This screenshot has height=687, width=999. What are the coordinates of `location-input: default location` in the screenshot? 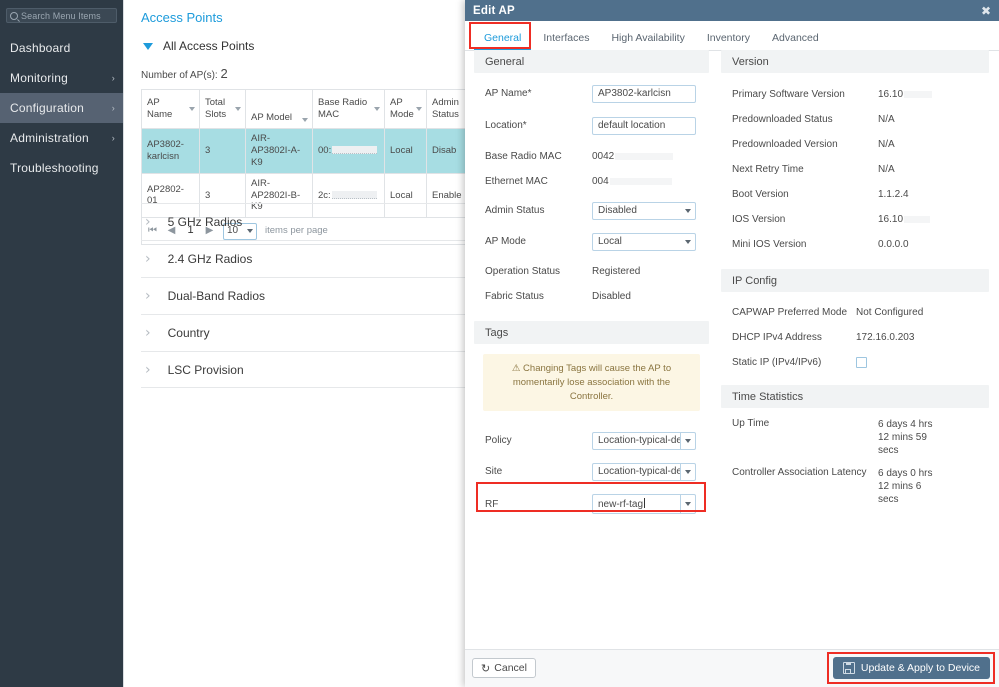 It's located at (644, 125).